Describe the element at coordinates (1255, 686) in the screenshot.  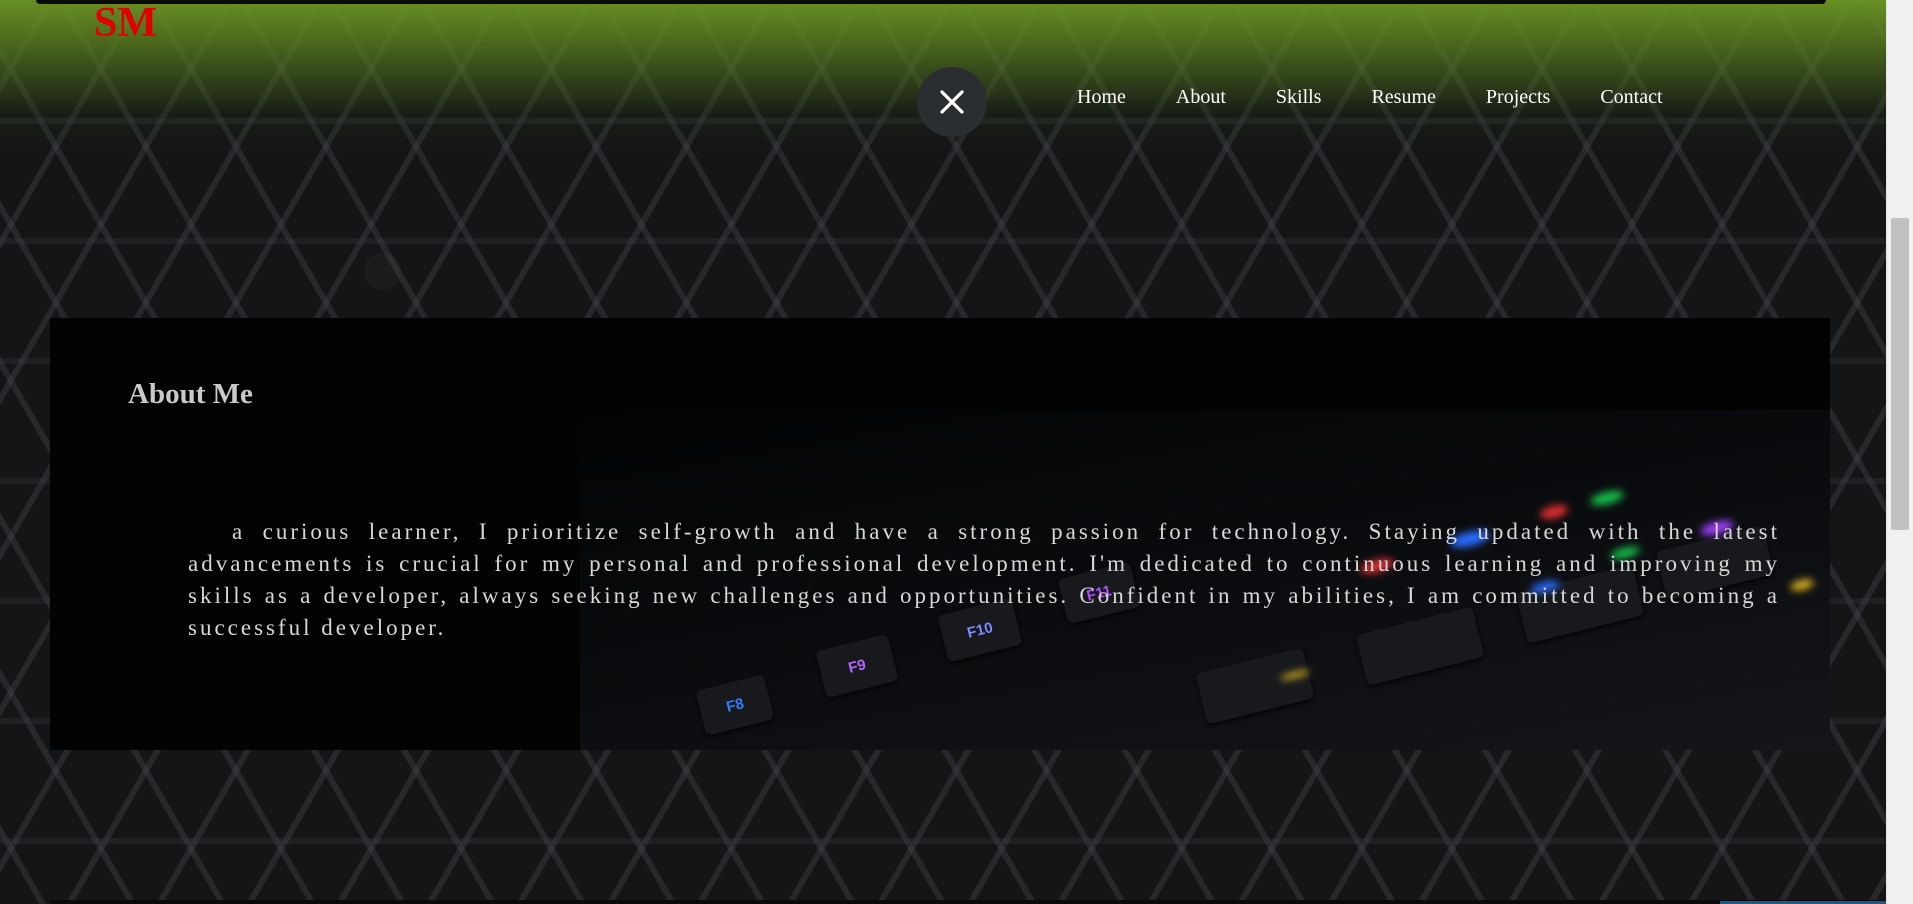
I see `key` at that location.